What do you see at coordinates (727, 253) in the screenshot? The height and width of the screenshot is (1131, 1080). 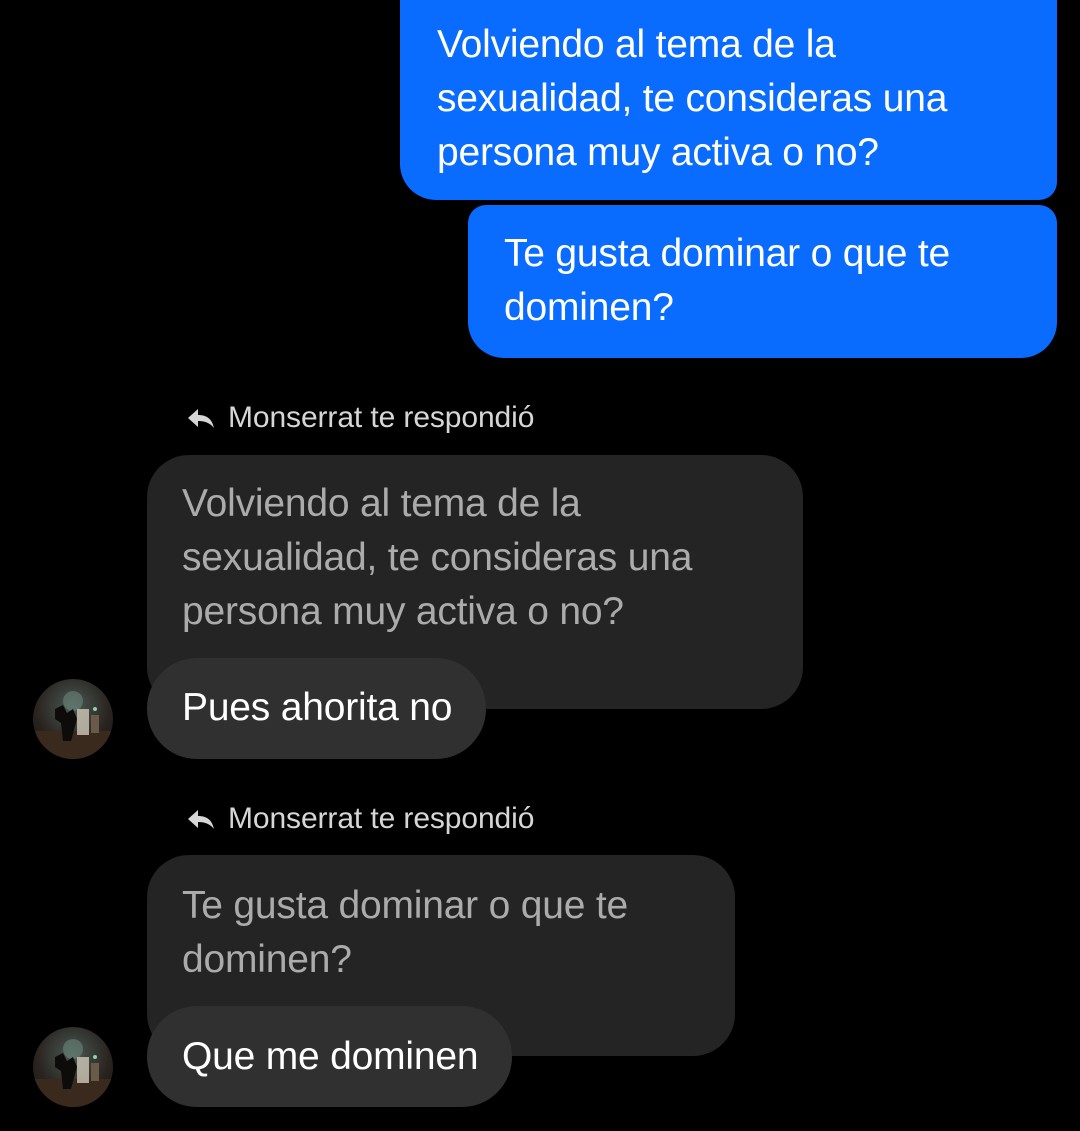 I see `message-text-line: Te gusta dominar o que te` at bounding box center [727, 253].